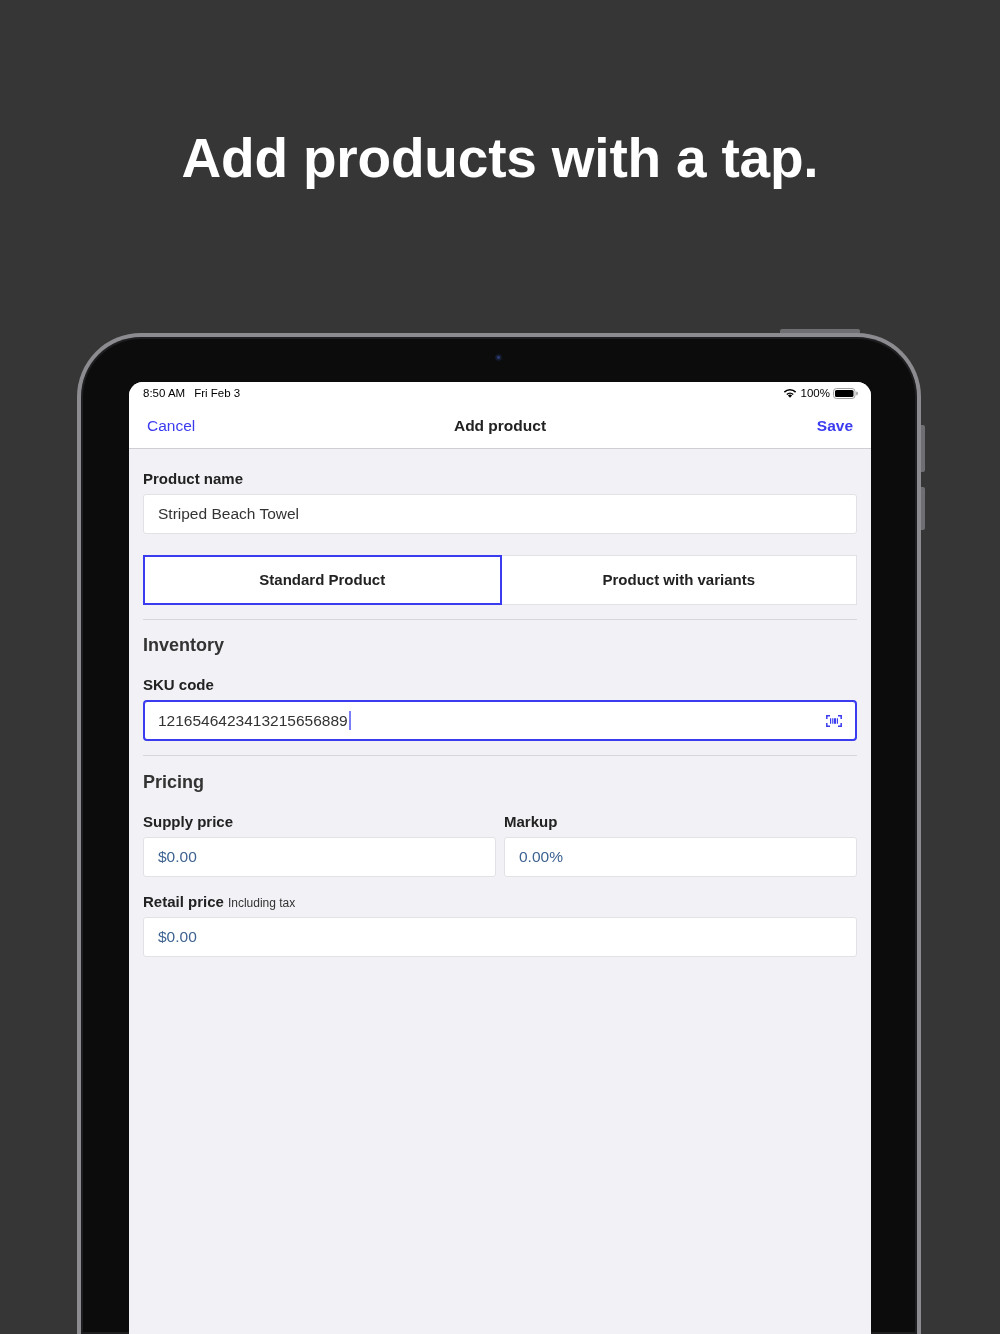  I want to click on status-time: 8:50 AM, so click(164, 393).